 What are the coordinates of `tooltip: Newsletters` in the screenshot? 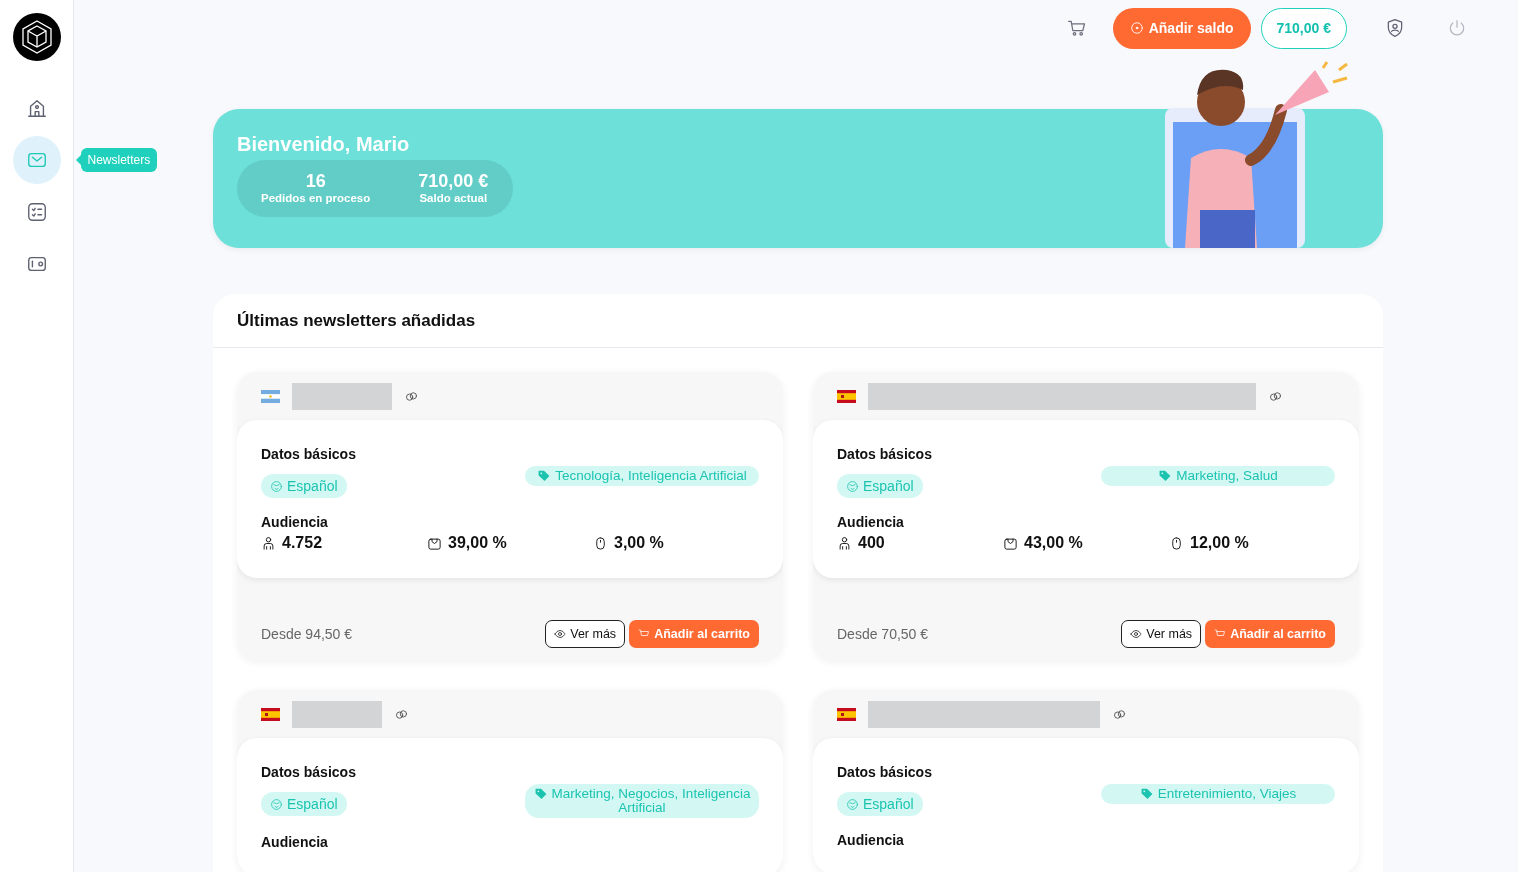 It's located at (119, 160).